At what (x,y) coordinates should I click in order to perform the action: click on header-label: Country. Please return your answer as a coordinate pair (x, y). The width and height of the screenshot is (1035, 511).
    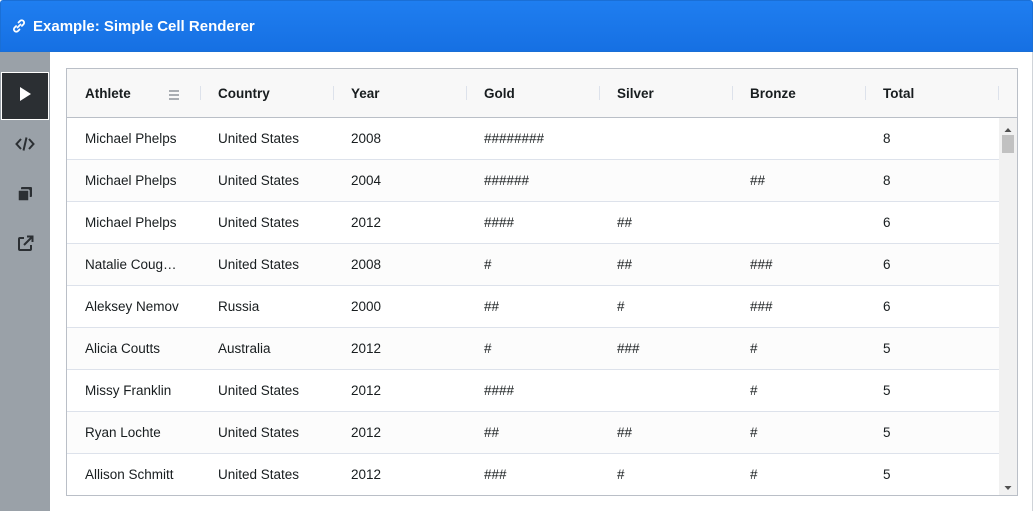
    Looking at the image, I should click on (244, 93).